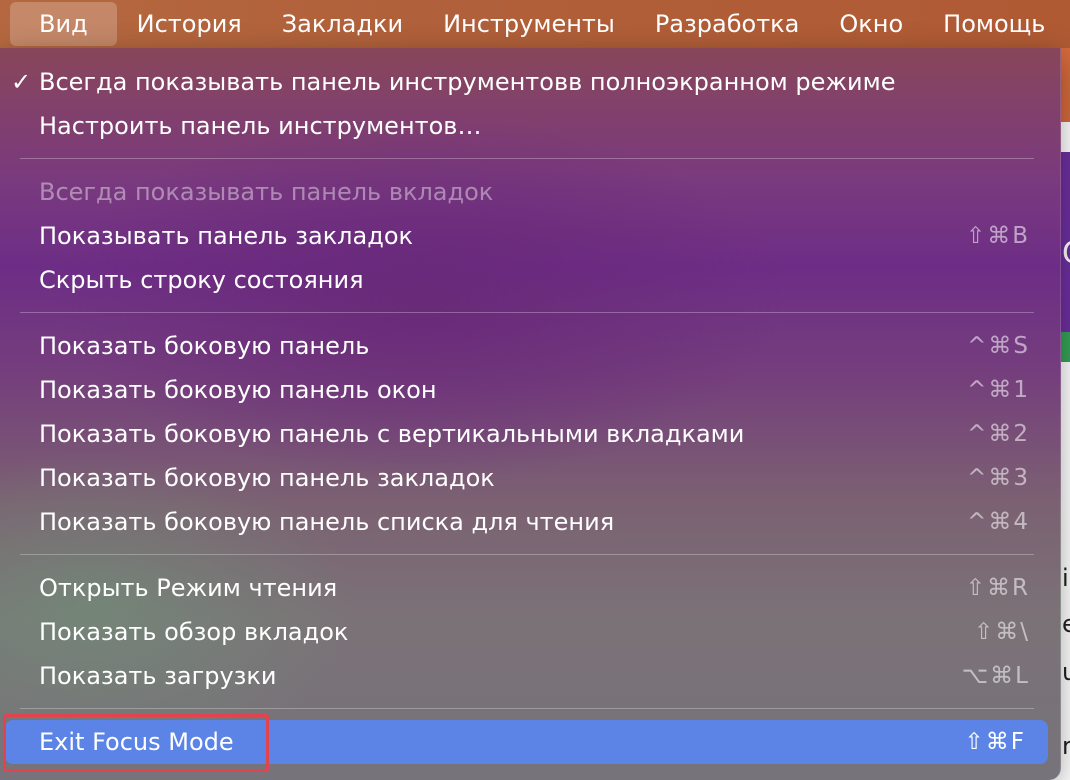 Image resolution: width=1070 pixels, height=780 pixels. What do you see at coordinates (528, 280) in the screenshot?
I see `menu-item-hide-status-bar: Скрыть строку состояния` at bounding box center [528, 280].